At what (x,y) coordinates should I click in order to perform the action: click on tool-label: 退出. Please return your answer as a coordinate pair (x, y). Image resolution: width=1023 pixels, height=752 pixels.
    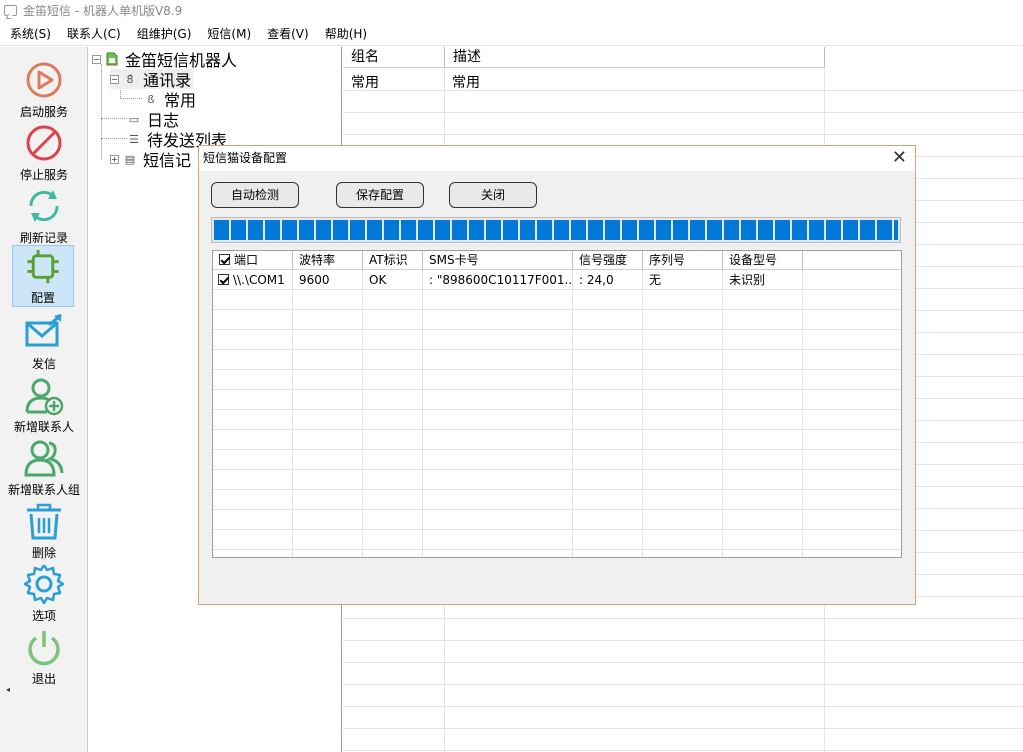
    Looking at the image, I should click on (43, 679).